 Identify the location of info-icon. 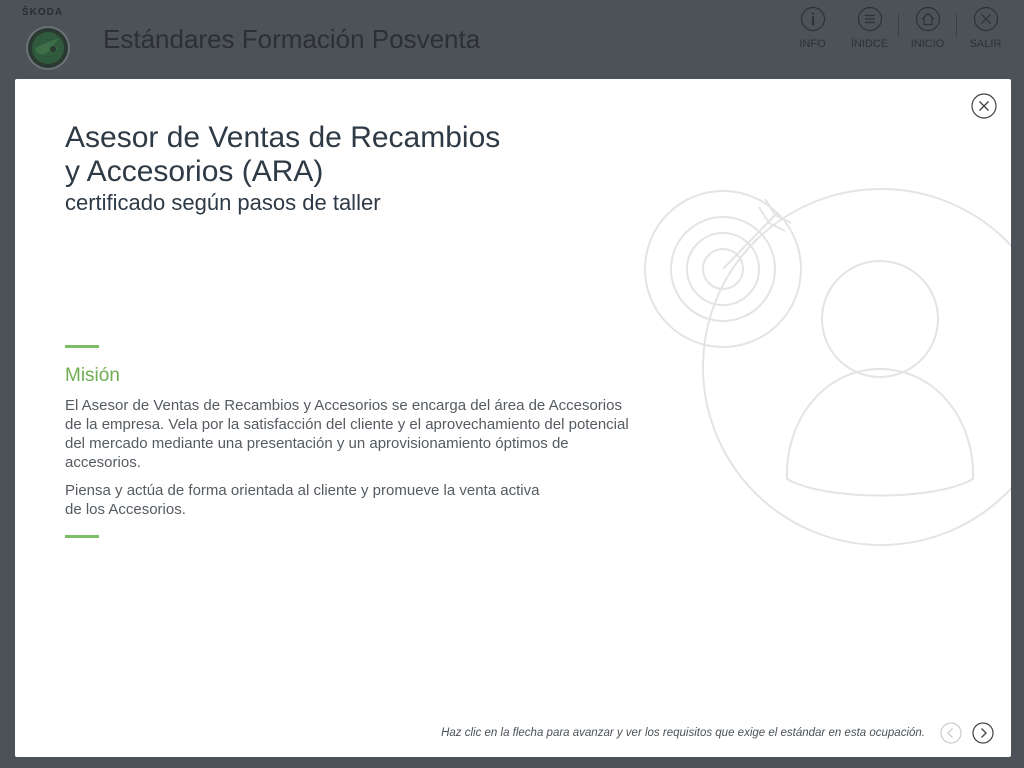
(813, 19).